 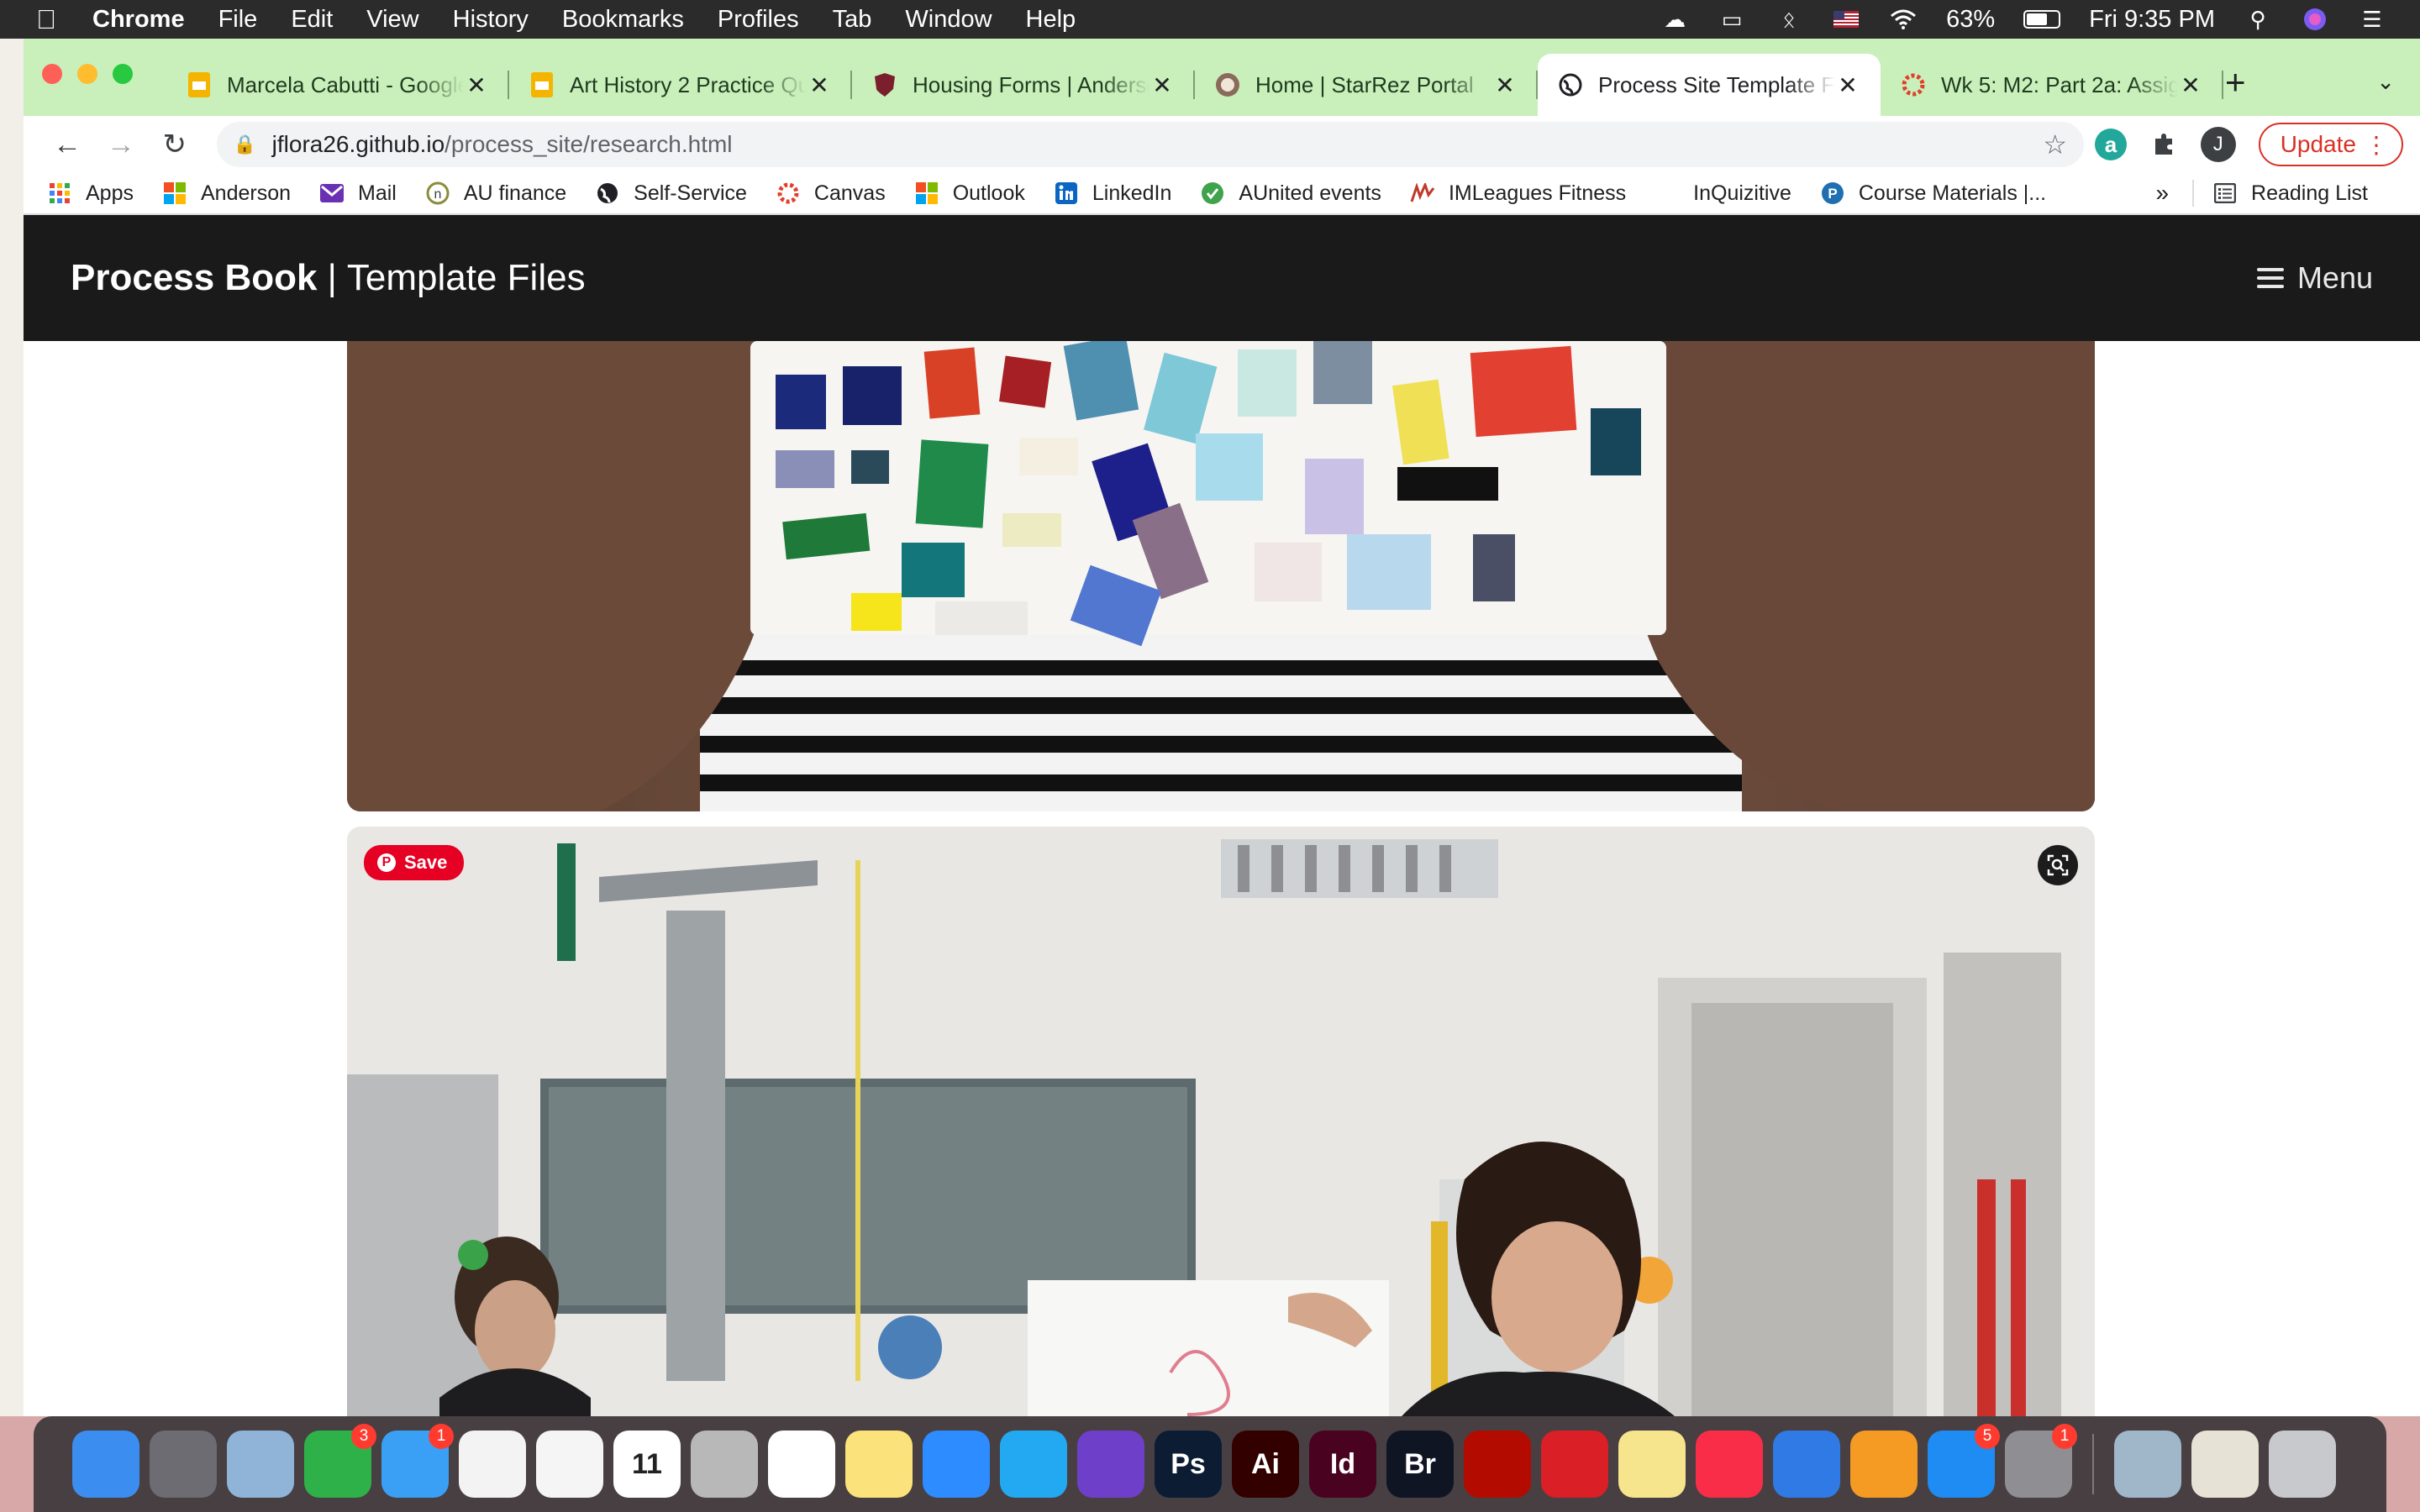 What do you see at coordinates (2058, 865) in the screenshot?
I see `visual-search-lens-icon` at bounding box center [2058, 865].